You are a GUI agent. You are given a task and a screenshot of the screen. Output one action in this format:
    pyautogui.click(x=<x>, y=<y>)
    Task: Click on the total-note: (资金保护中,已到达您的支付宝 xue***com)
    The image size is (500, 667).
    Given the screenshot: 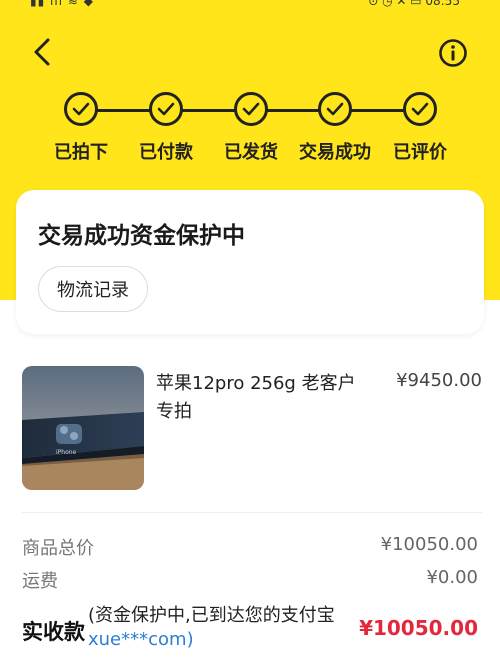 What is the action you would take?
    pyautogui.click(x=228, y=628)
    